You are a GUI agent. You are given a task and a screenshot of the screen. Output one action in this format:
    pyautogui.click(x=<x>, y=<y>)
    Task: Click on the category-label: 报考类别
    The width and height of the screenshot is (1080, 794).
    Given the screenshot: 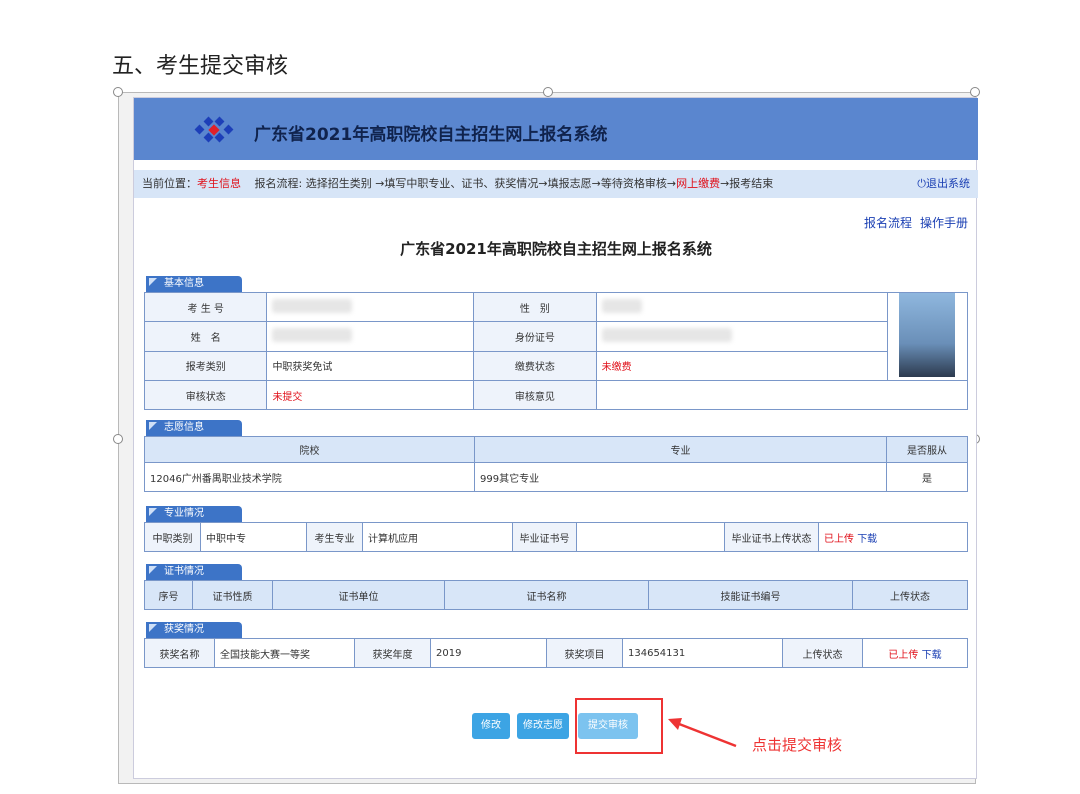 What is the action you would take?
    pyautogui.click(x=205, y=366)
    